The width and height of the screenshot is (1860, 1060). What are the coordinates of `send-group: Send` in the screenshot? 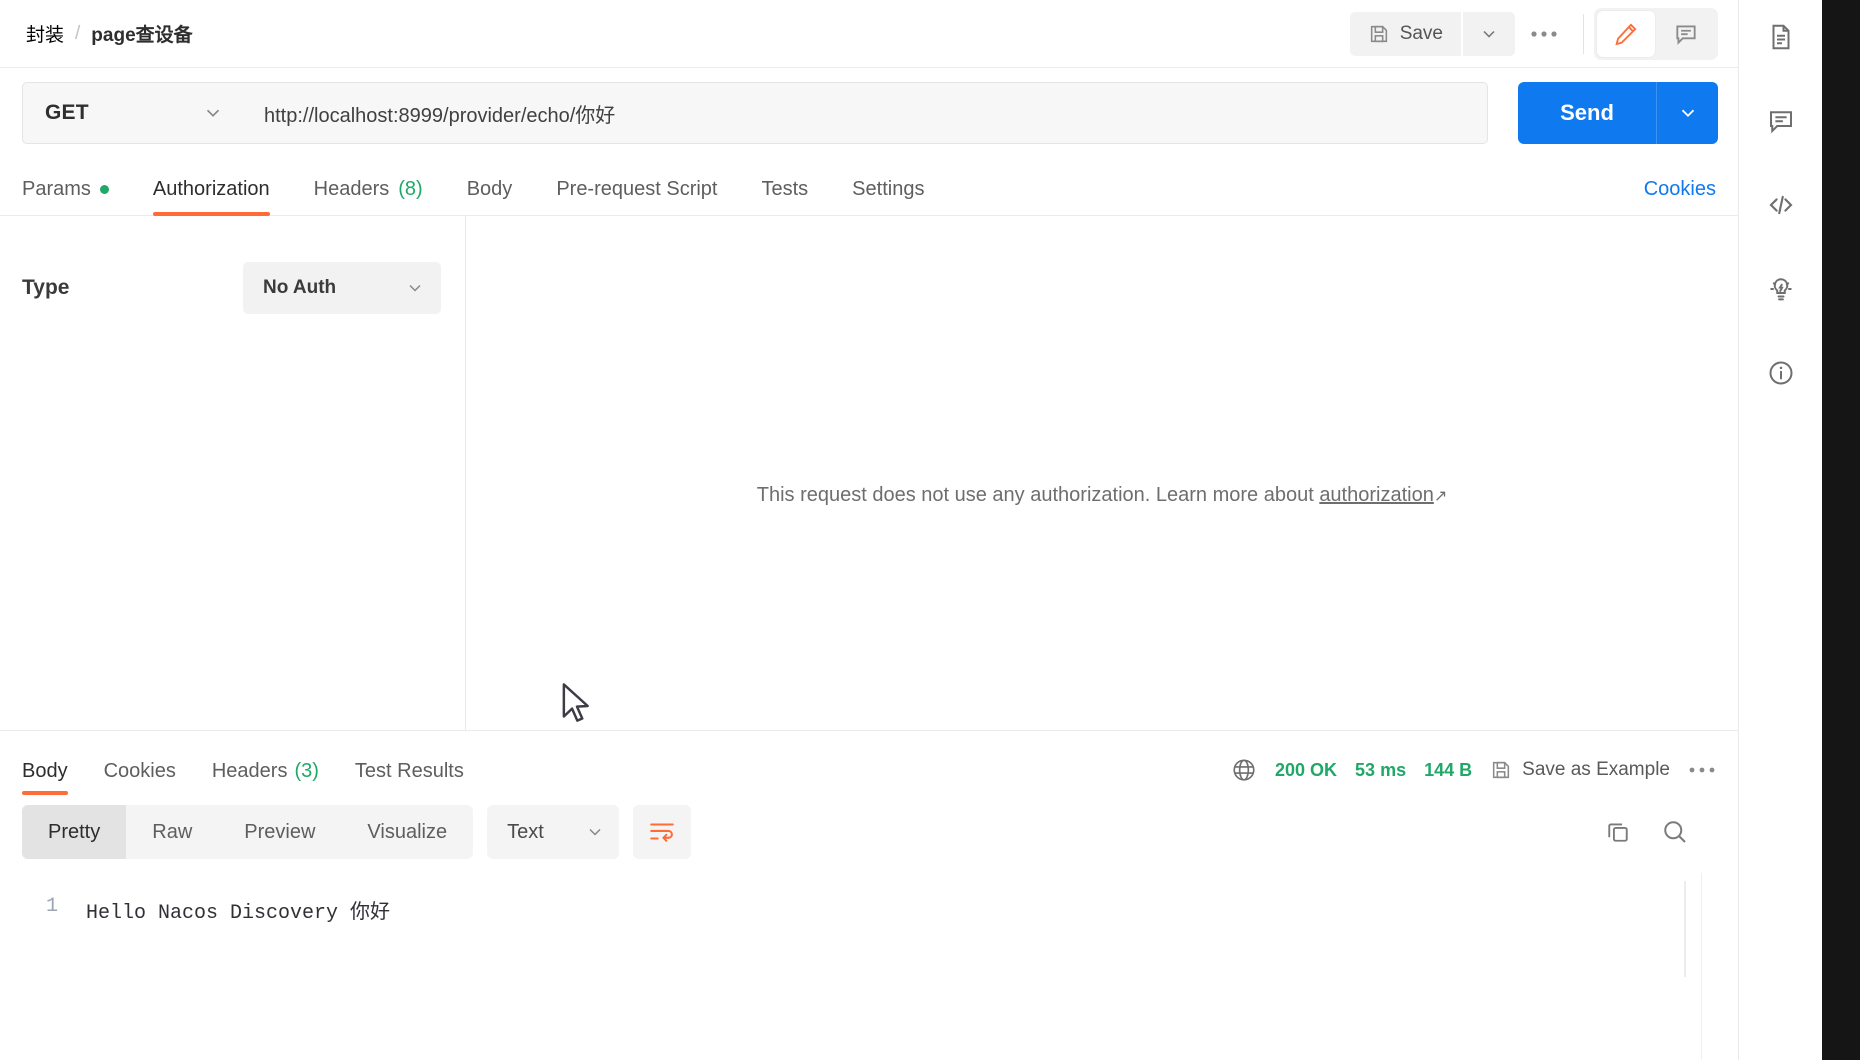 It's located at (1618, 113).